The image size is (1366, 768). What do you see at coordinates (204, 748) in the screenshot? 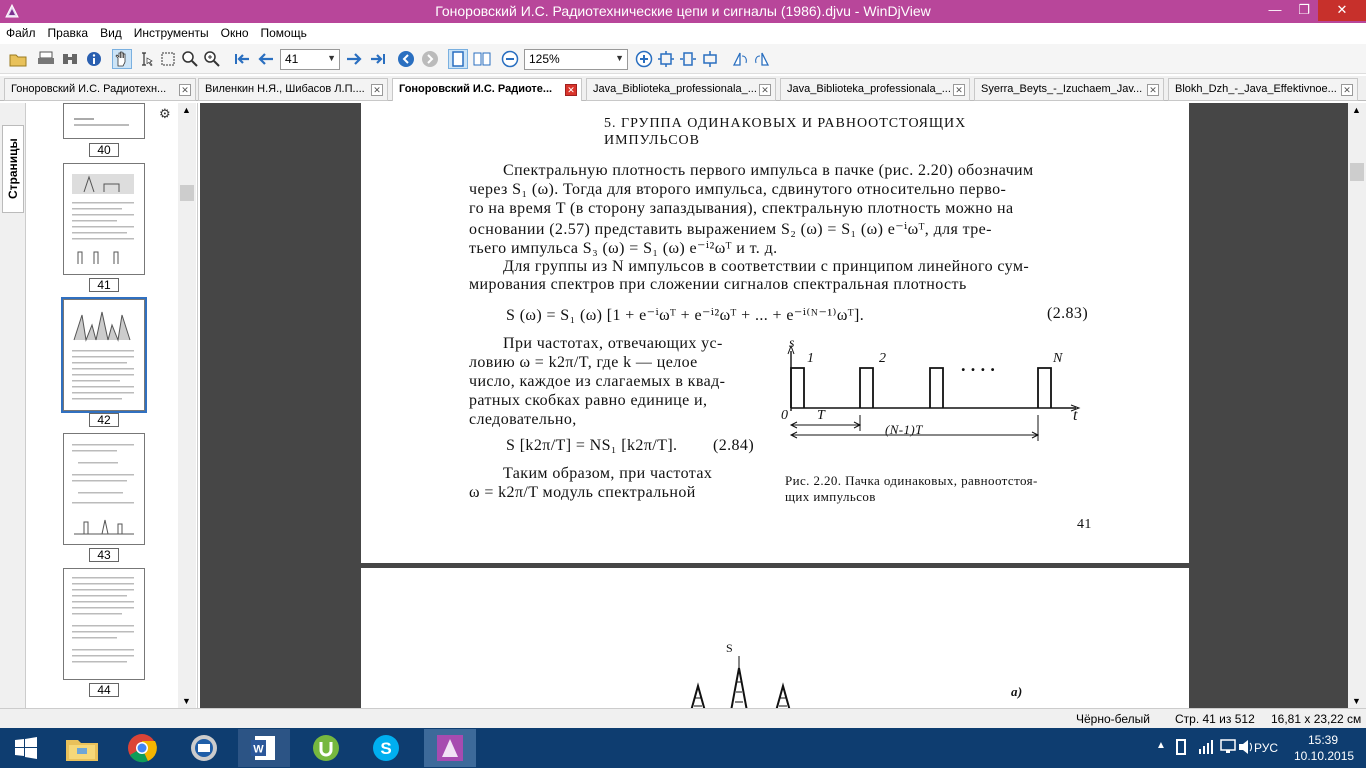
I see `mail-app-icon` at bounding box center [204, 748].